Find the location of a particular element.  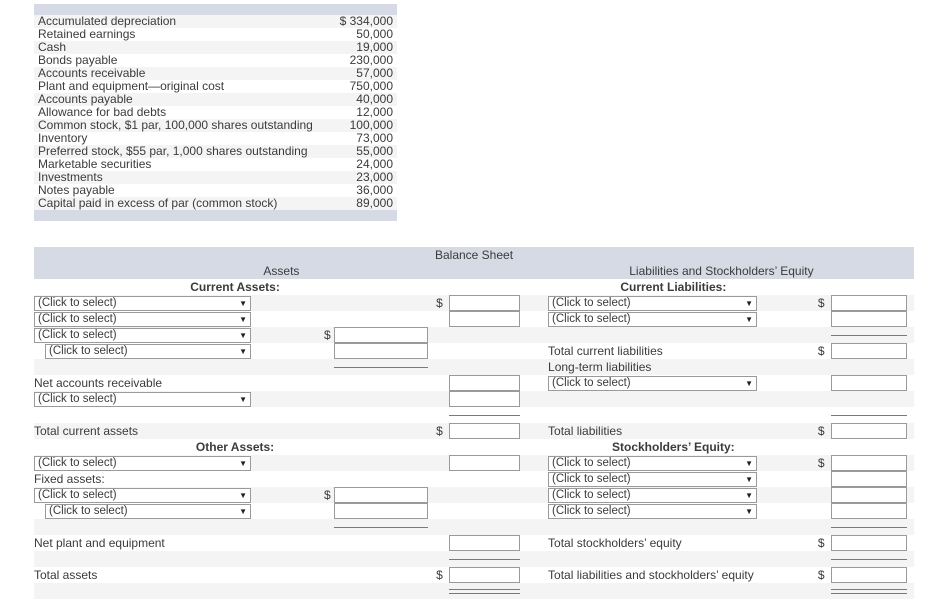

fa-select-1-cell: (Click to select) ▼ is located at coordinates (165, 495).